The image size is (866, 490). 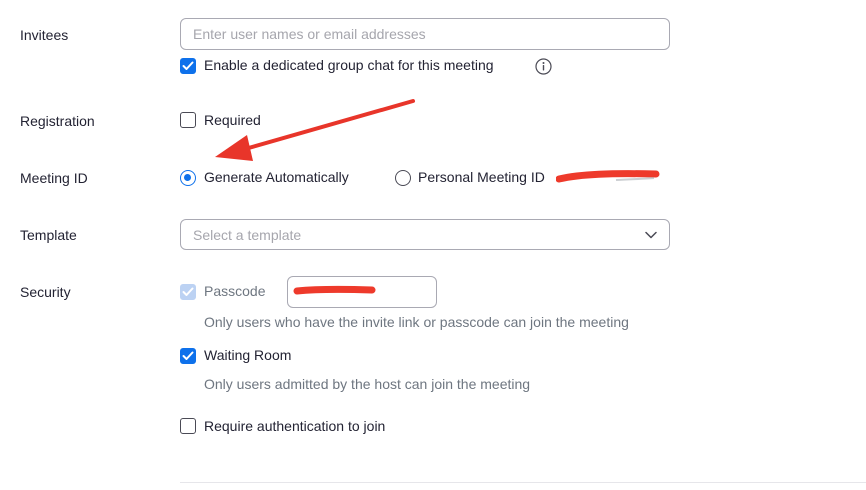 What do you see at coordinates (48, 235) in the screenshot?
I see `template-label: Template` at bounding box center [48, 235].